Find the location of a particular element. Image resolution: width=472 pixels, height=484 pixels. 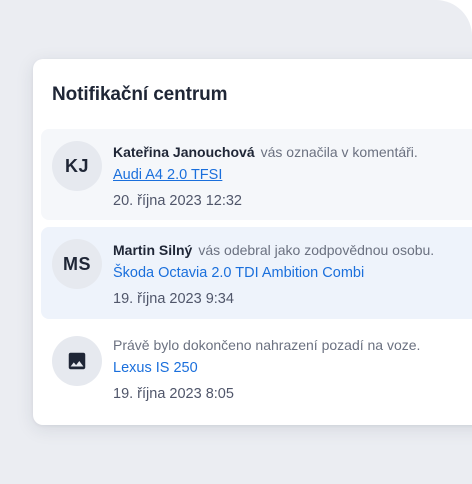

notification-timestamp: 19. října 2023 9:34 is located at coordinates (173, 299).